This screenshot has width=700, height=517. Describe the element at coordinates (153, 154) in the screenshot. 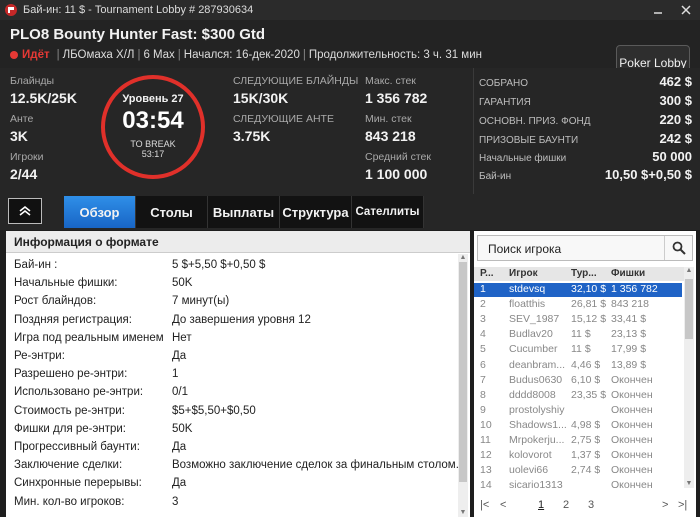

I see `to-break-time: 53:17` at that location.